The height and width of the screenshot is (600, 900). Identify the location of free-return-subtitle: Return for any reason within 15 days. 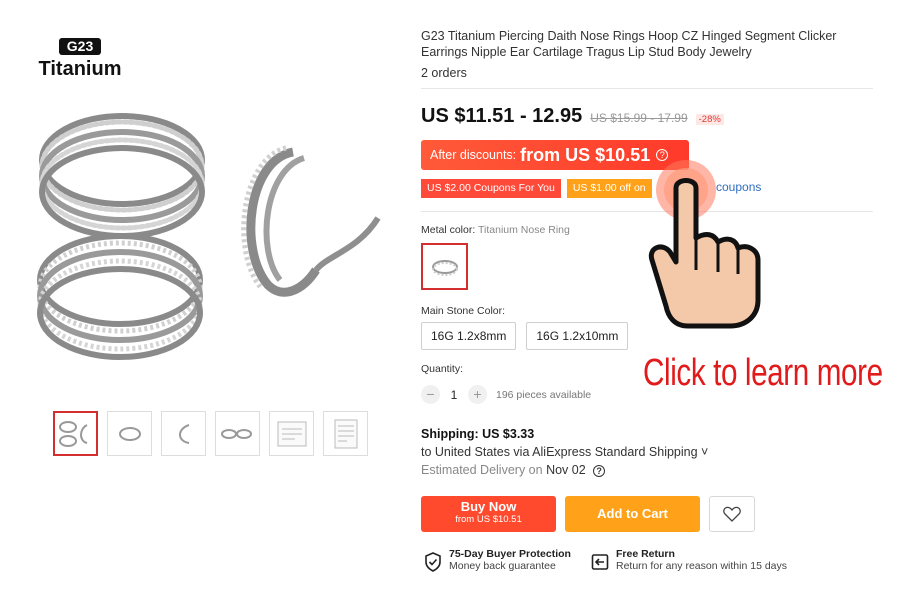
(702, 566).